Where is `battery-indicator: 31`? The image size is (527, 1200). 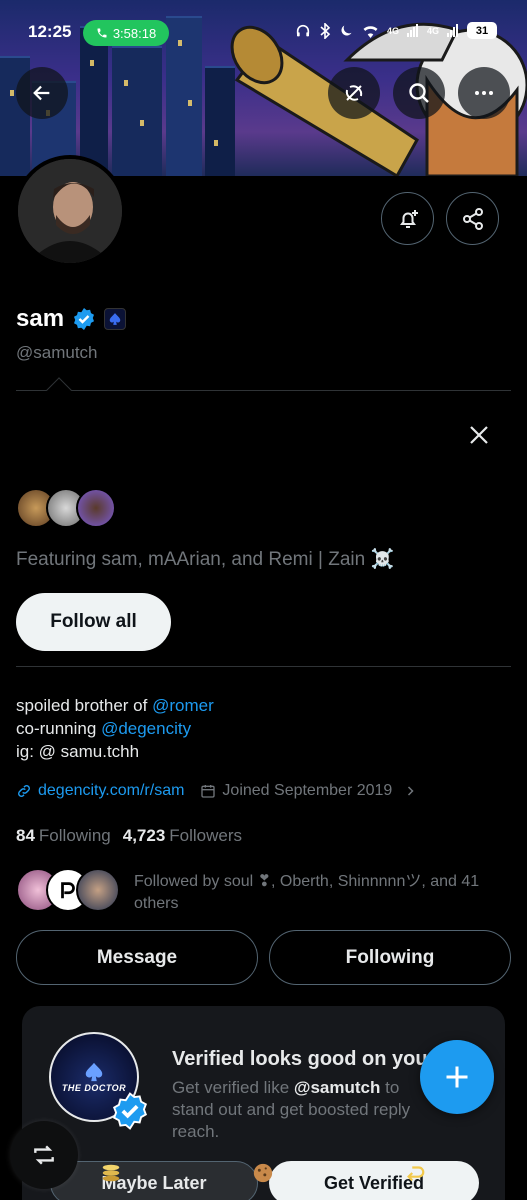 battery-indicator: 31 is located at coordinates (482, 30).